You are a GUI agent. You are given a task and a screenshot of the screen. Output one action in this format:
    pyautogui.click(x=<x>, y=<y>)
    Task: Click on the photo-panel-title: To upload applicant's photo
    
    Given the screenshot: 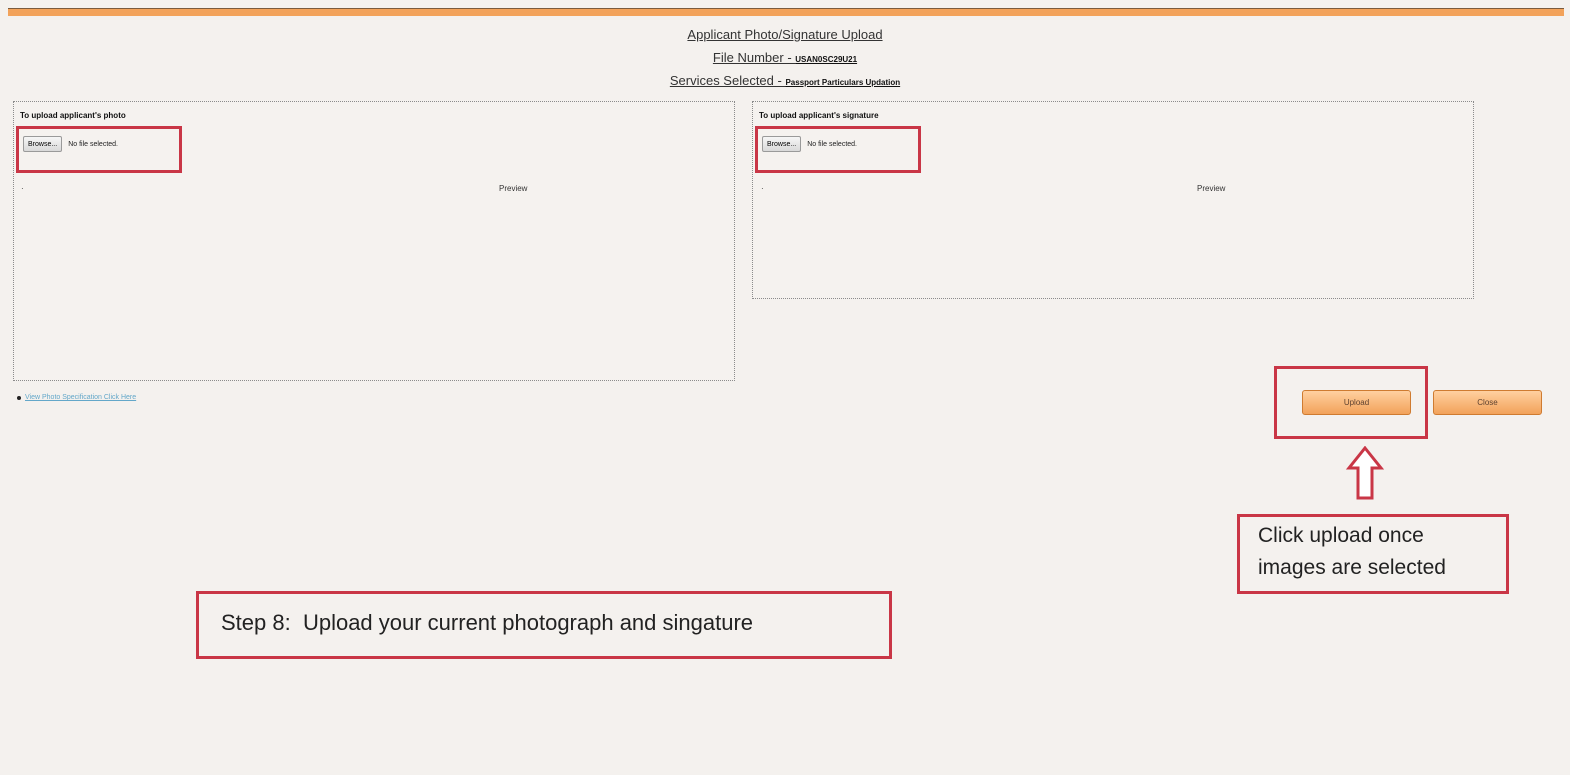 What is the action you would take?
    pyautogui.click(x=73, y=115)
    